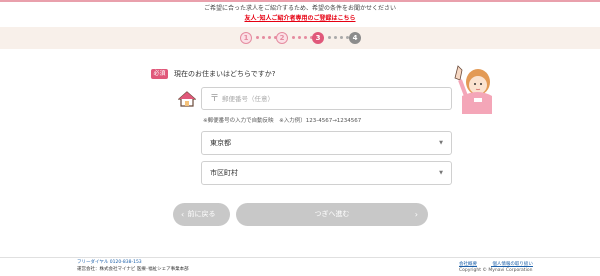 This screenshot has height=276, width=600. I want to click on zip-input, so click(332, 99).